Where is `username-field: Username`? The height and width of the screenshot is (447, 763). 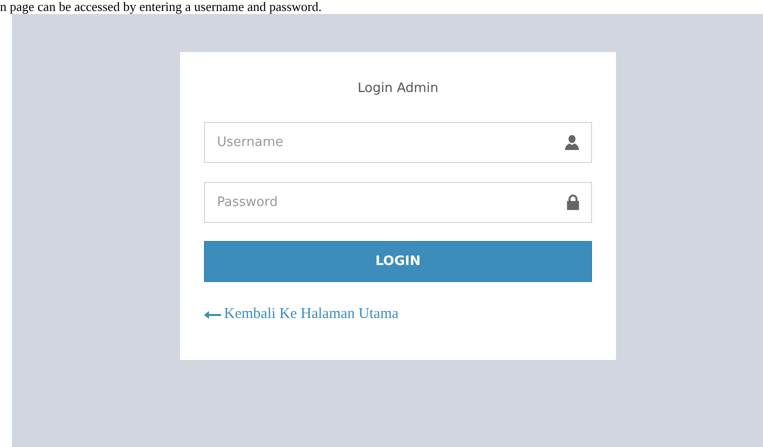
username-field: Username is located at coordinates (398, 142).